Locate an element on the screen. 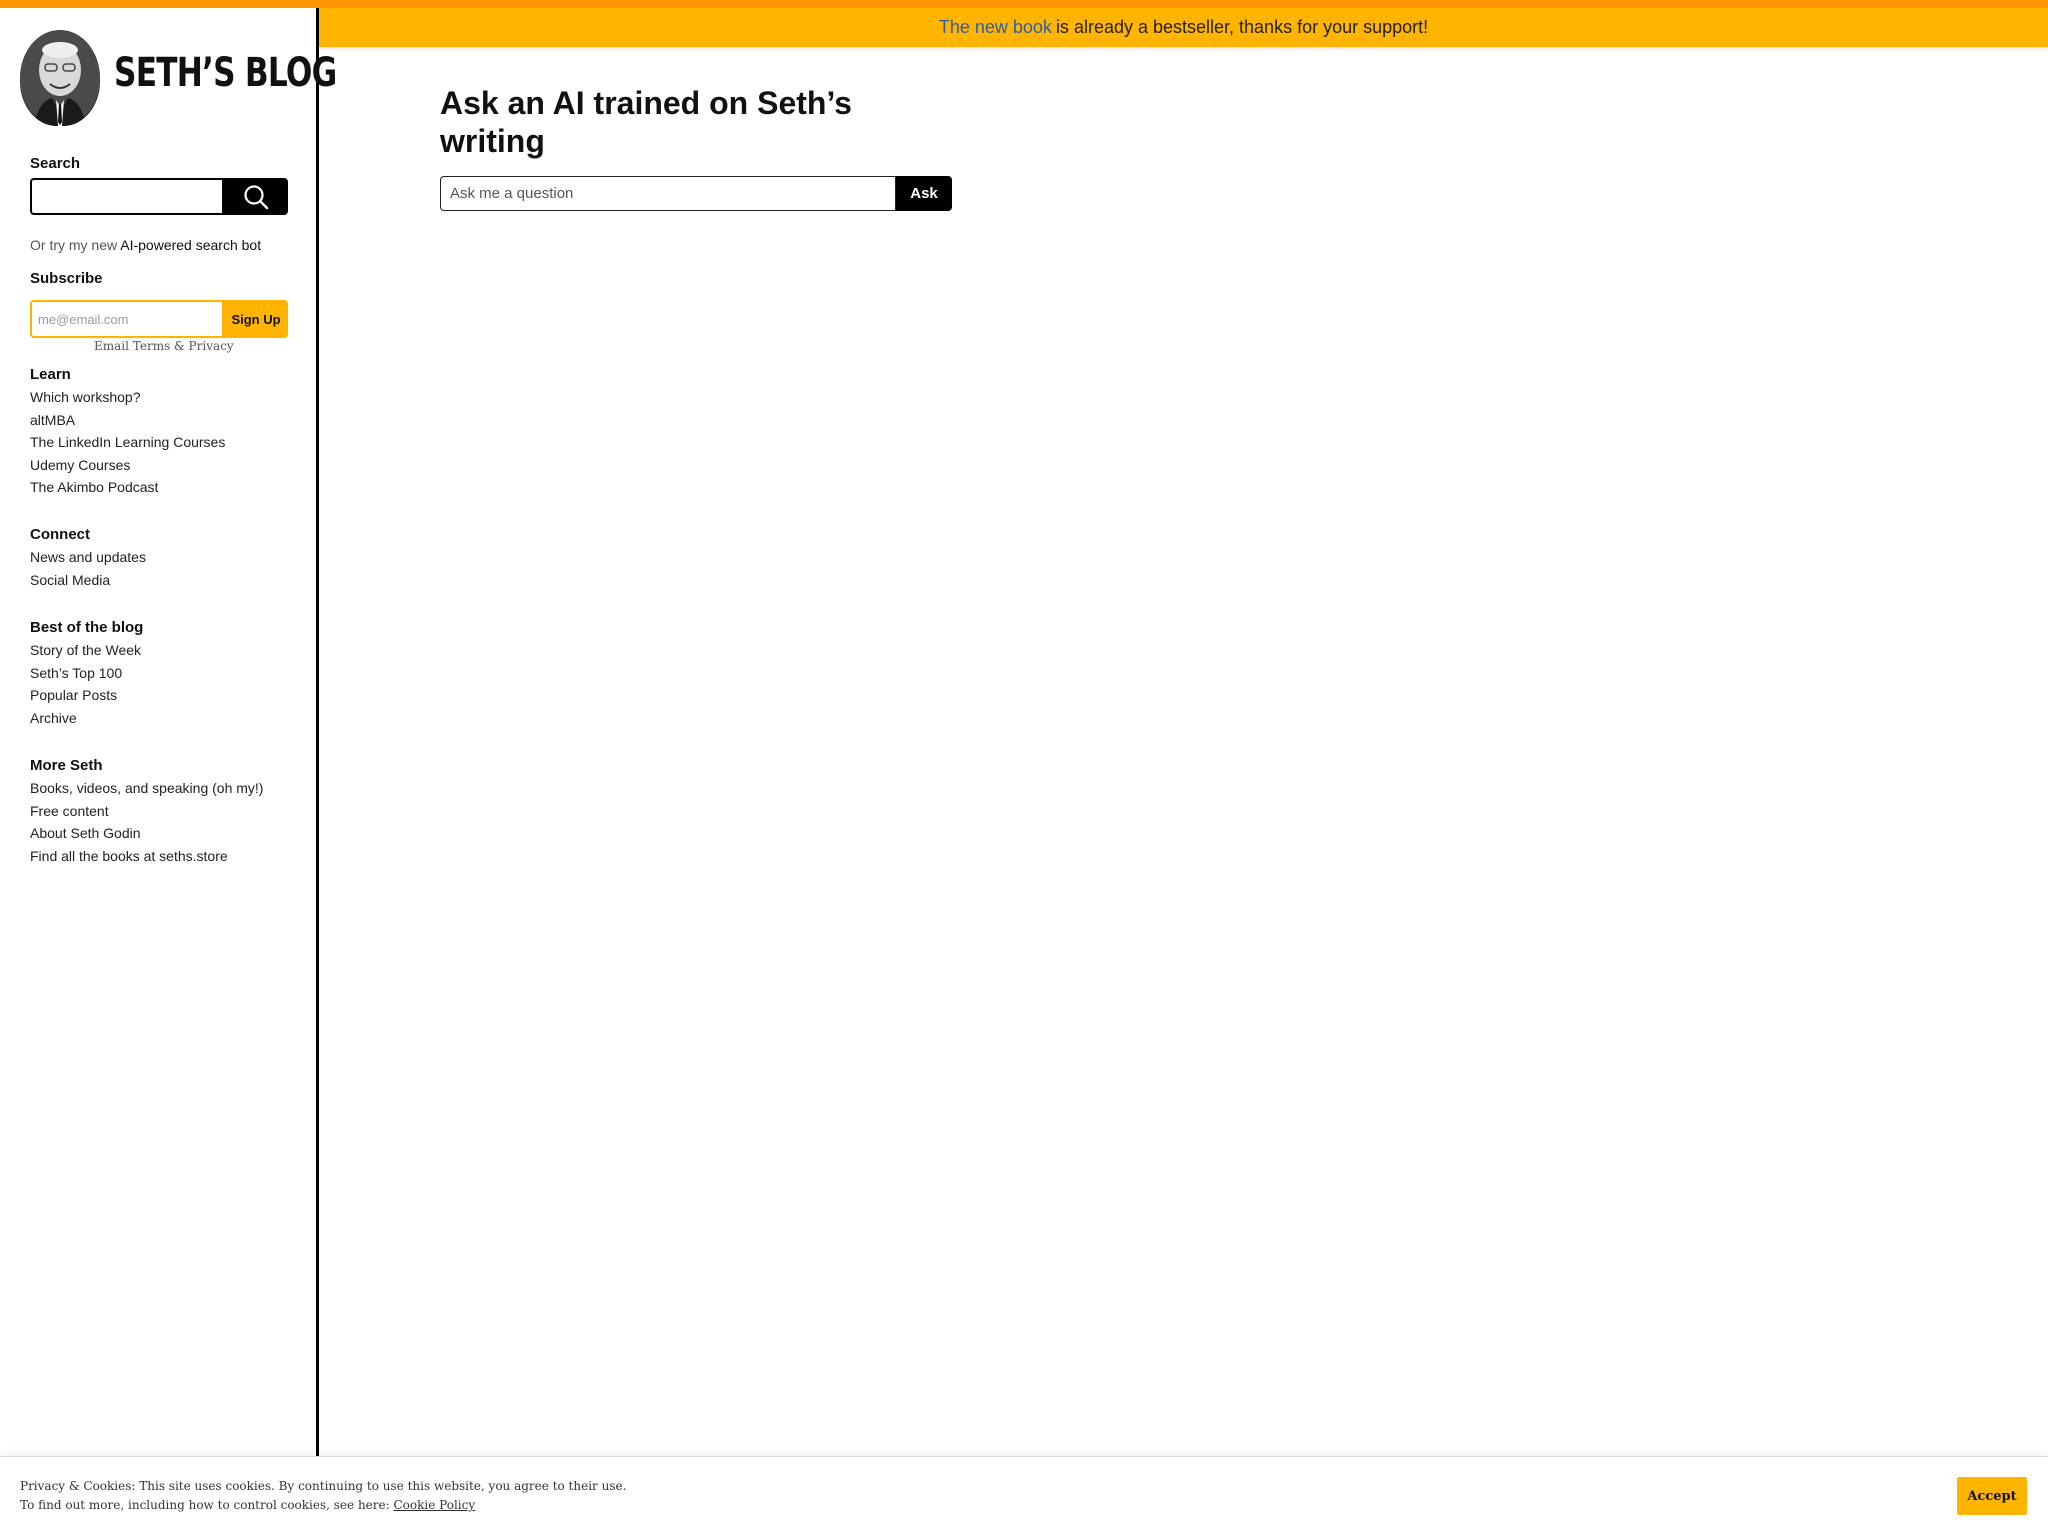 The image size is (2048, 1536). nav-link-altmba: altMBA is located at coordinates (160, 420).